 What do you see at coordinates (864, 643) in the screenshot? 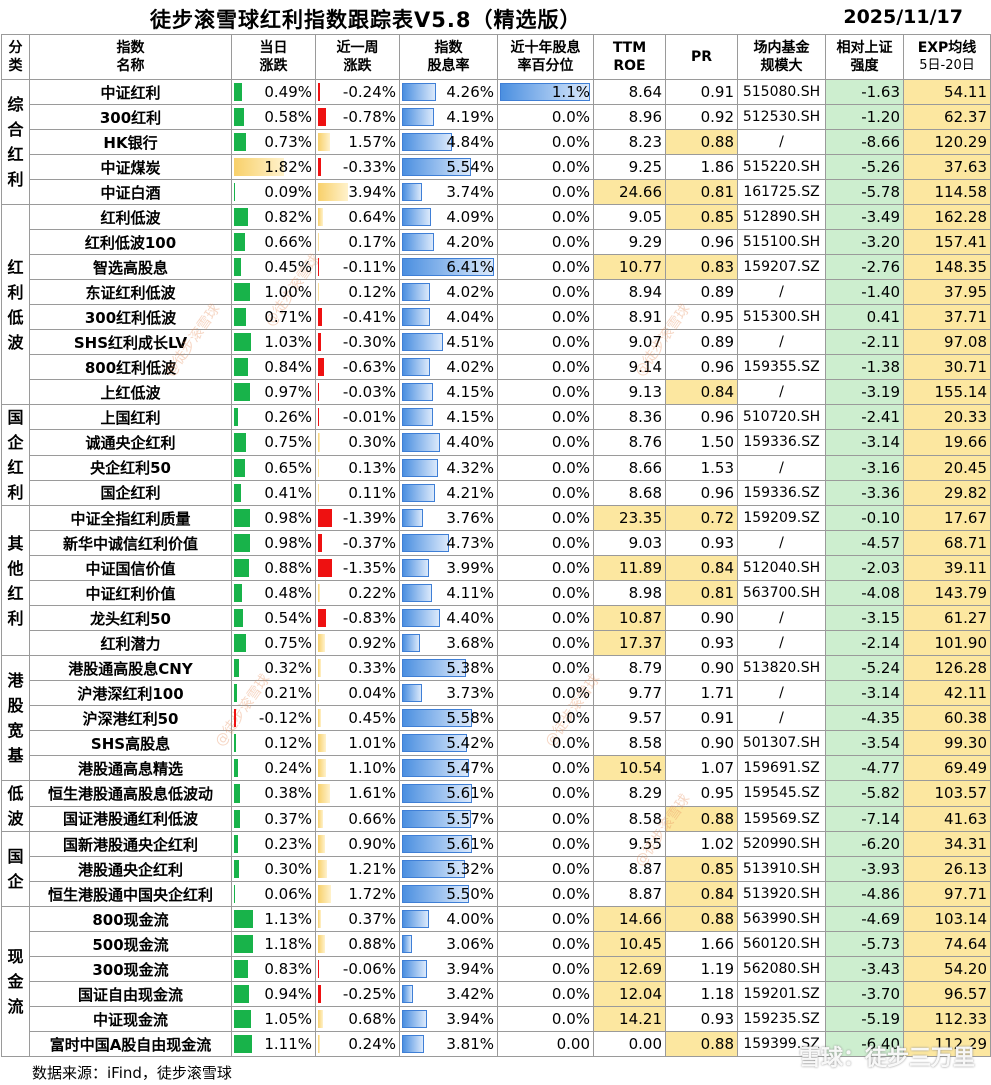
I see `relative-strength: -2.14` at bounding box center [864, 643].